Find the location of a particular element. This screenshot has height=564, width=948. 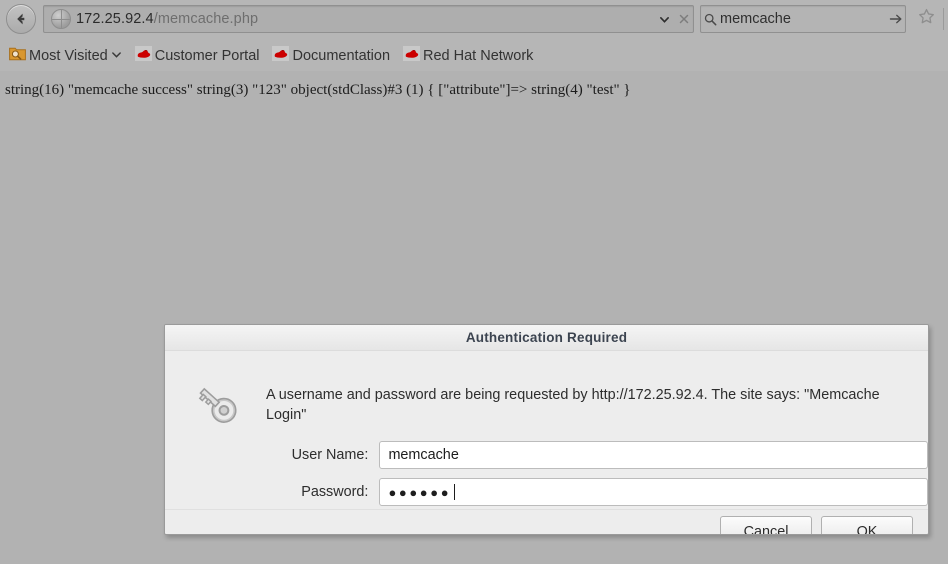

cancel-button: Cancel is located at coordinates (766, 525).